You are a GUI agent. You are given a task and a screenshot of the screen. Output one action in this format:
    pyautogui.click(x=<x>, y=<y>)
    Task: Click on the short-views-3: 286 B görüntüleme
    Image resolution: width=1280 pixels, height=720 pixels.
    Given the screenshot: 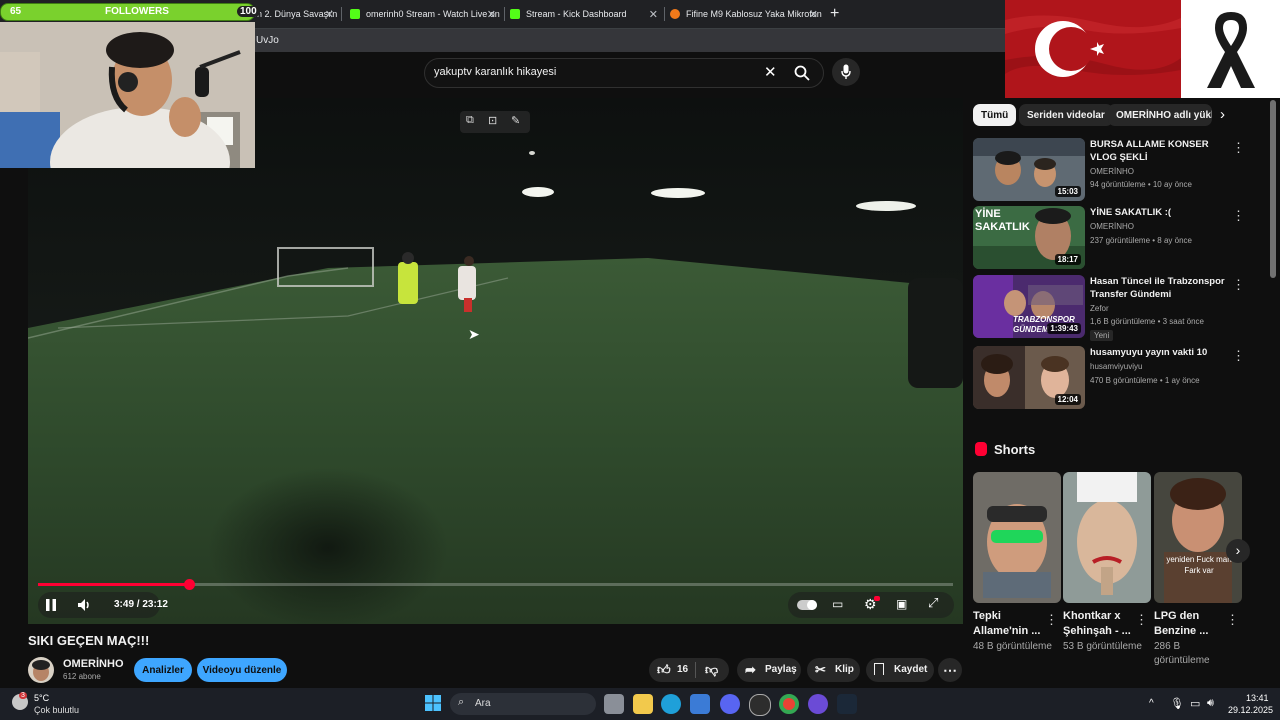 What is the action you would take?
    pyautogui.click(x=1182, y=653)
    